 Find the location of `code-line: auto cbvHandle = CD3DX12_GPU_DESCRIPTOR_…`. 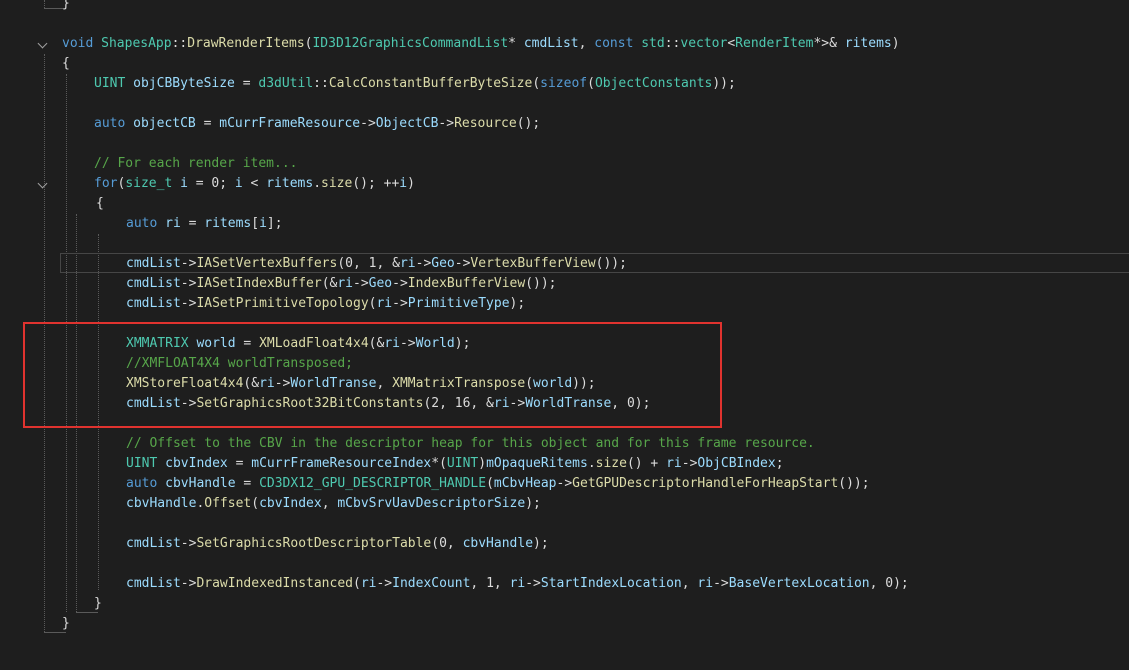

code-line: auto cbvHandle = CD3DX12_GPU_DESCRIPTOR_… is located at coordinates (564, 484).